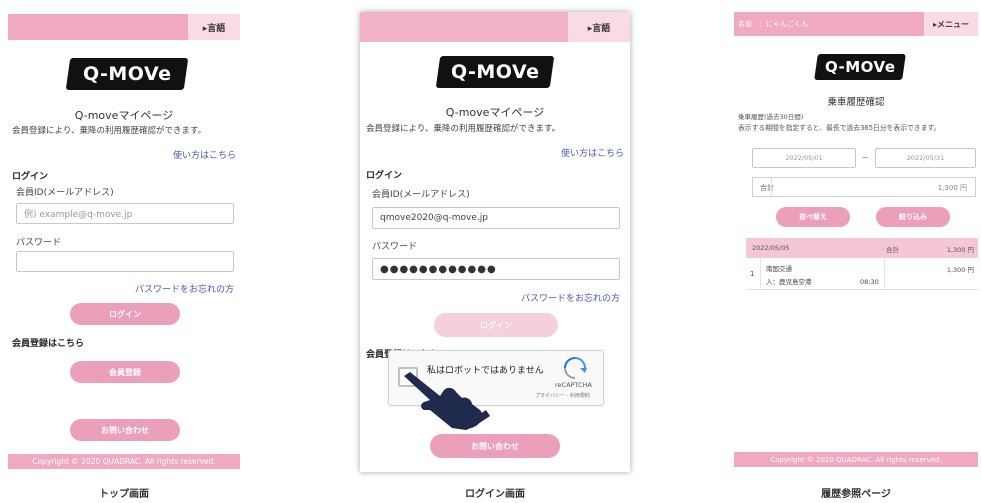 The width and height of the screenshot is (981, 503). What do you see at coordinates (445, 401) in the screenshot?
I see `pointing-hand-icon` at bounding box center [445, 401].